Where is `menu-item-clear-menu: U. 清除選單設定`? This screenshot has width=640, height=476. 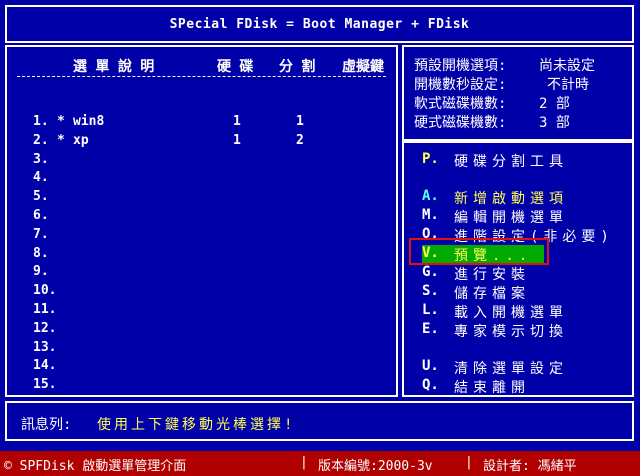 menu-item-clear-menu: U. 清除選單設定 is located at coordinates (522, 367).